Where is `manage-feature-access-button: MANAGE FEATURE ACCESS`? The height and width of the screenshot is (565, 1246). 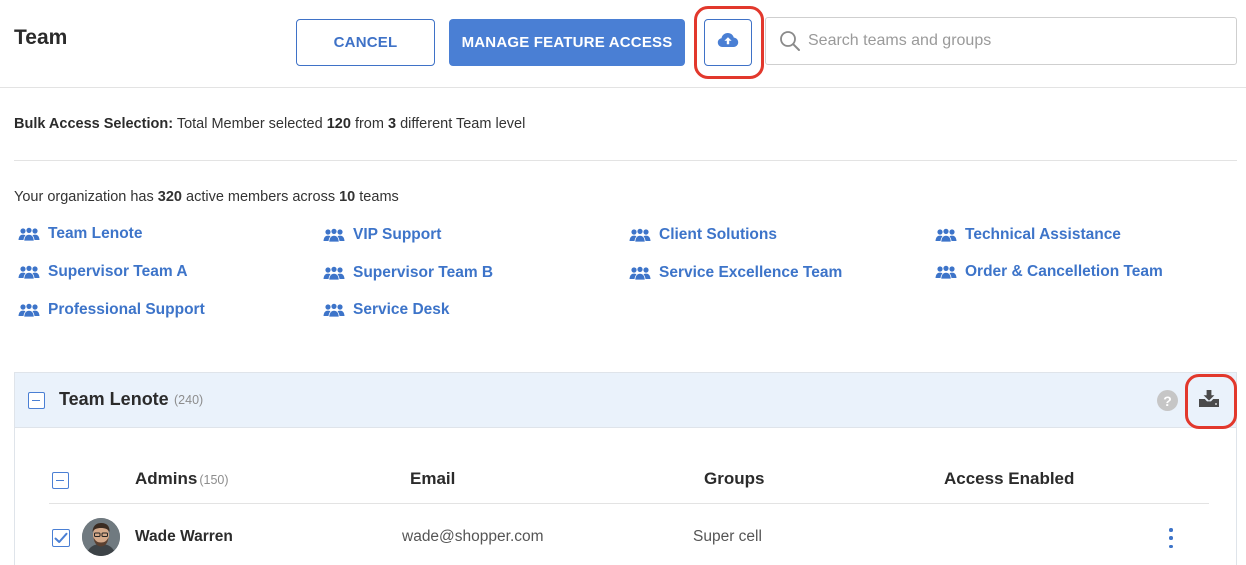 manage-feature-access-button: MANAGE FEATURE ACCESS is located at coordinates (567, 42).